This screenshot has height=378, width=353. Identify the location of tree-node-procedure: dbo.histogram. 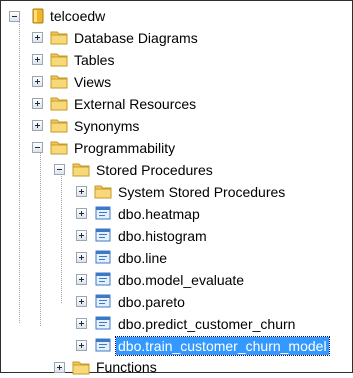
(162, 236).